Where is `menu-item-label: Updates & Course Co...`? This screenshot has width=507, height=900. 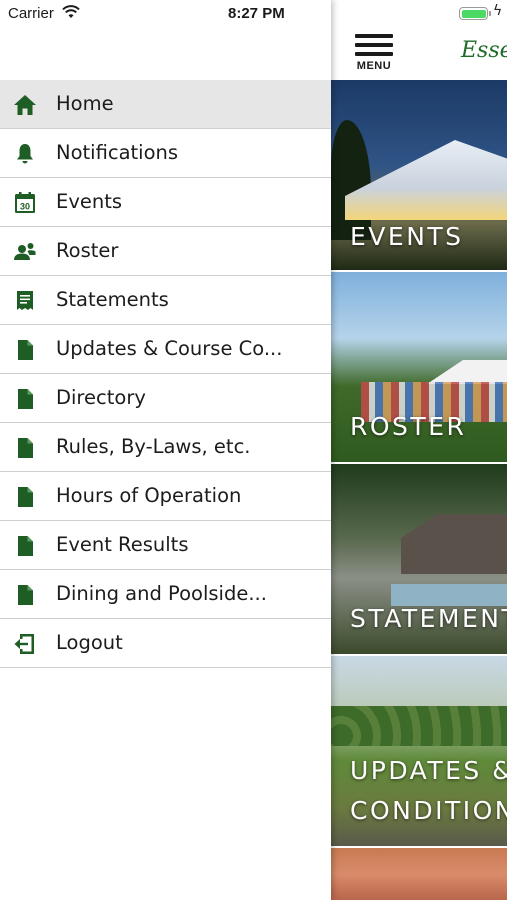
menu-item-label: Updates & Course Co... is located at coordinates (169, 348).